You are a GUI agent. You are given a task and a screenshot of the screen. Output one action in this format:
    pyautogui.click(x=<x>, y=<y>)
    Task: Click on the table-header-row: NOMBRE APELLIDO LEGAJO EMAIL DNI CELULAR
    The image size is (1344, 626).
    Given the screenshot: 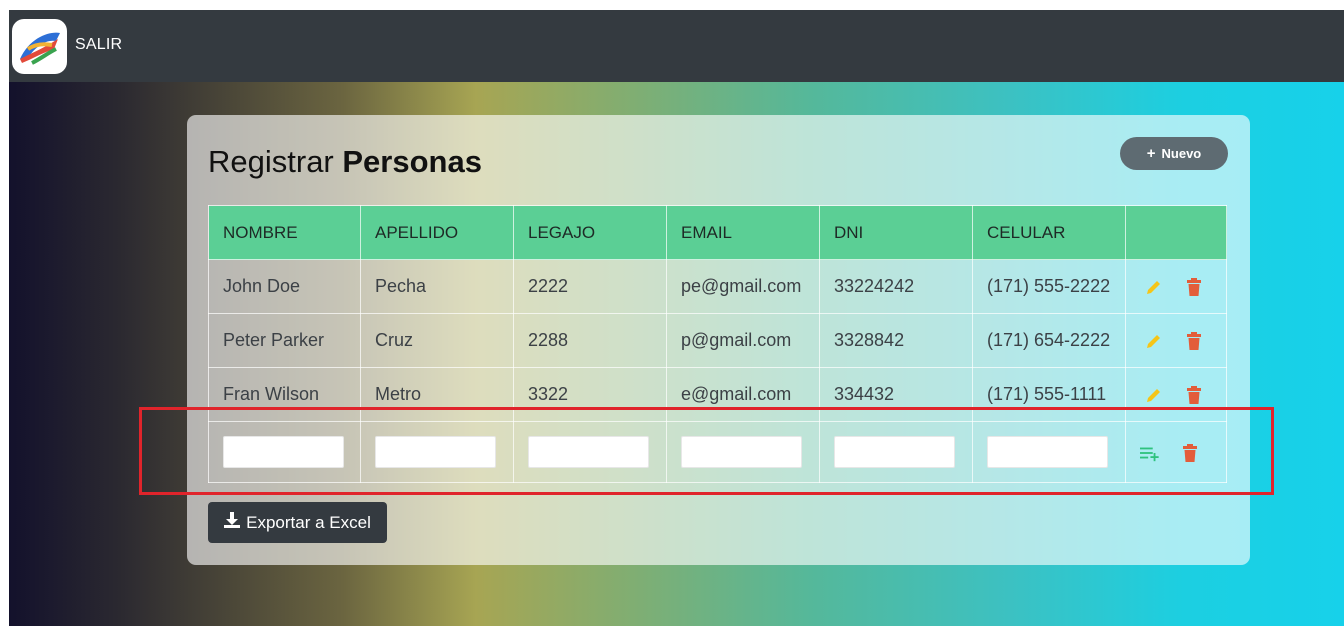 What is the action you would take?
    pyautogui.click(x=717, y=232)
    